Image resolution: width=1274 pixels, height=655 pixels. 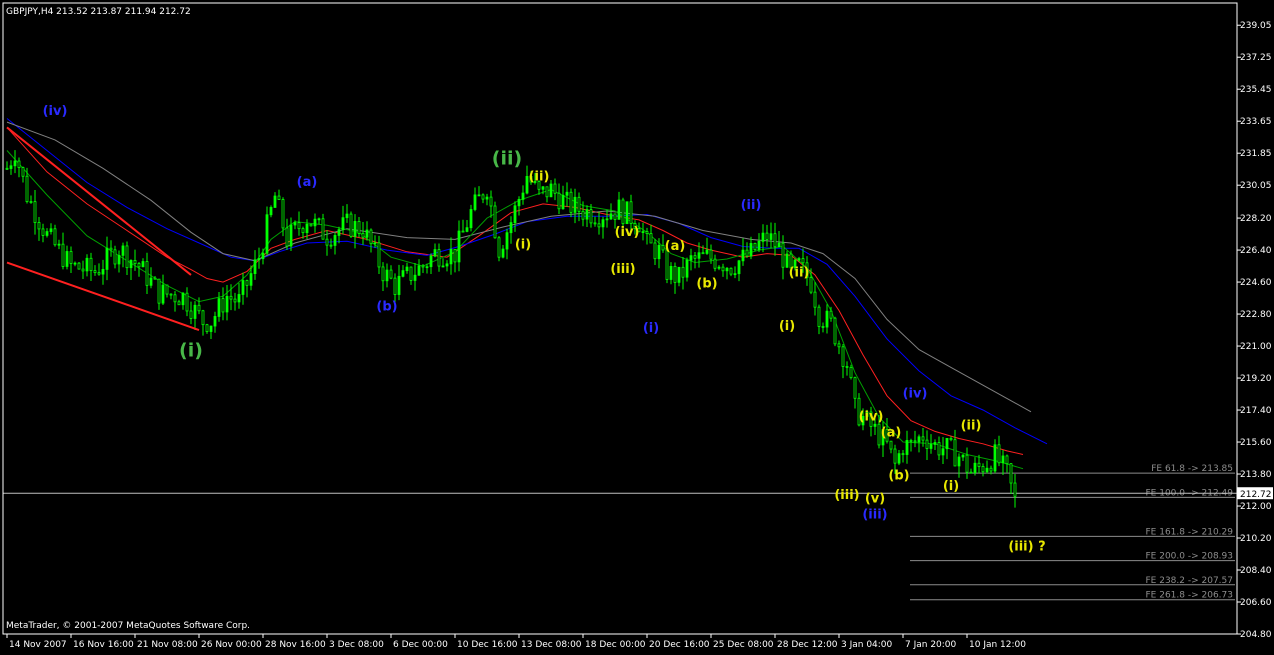 I want to click on x-tick-label: 26 Nov 00:00, so click(x=231, y=645).